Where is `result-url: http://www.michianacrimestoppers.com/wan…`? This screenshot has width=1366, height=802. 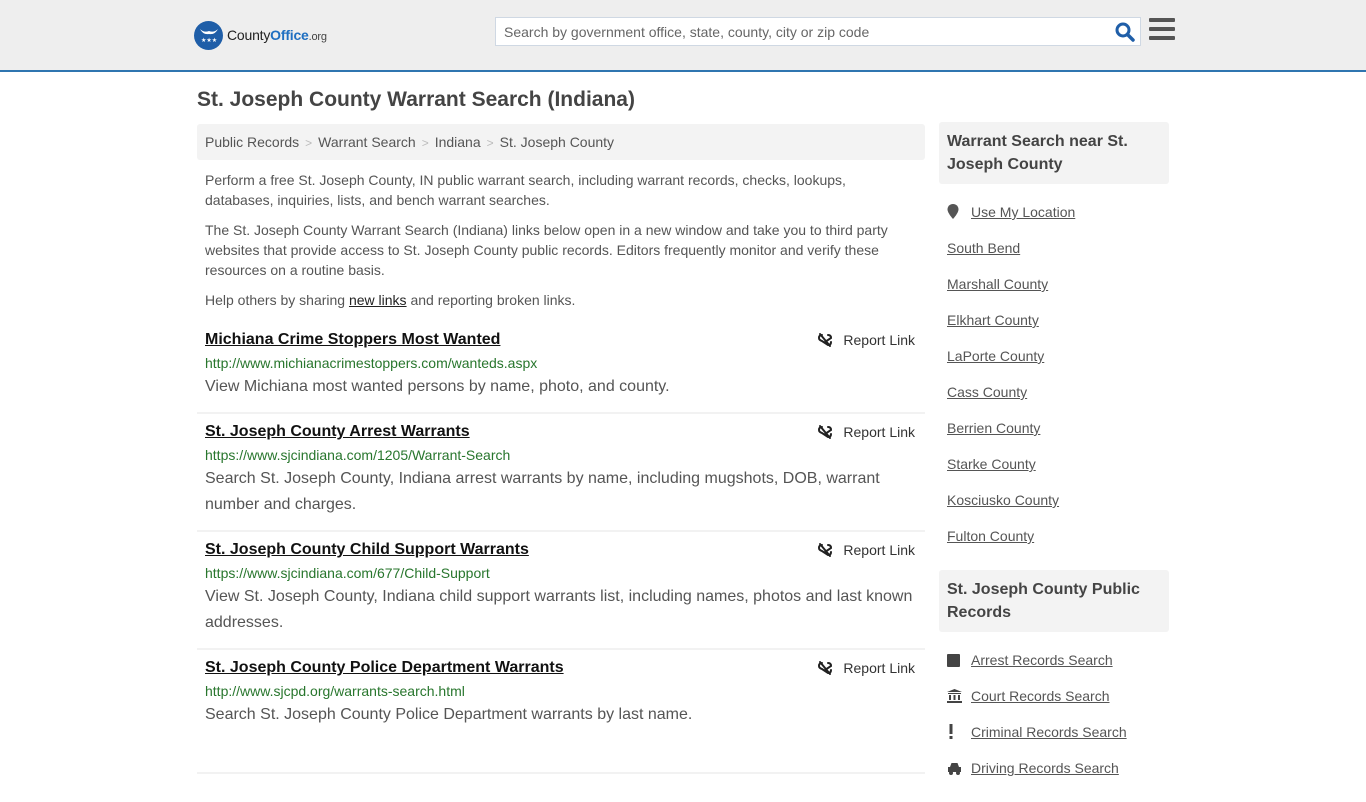 result-url: http://www.michianacrimestoppers.com/wan… is located at coordinates (561, 363).